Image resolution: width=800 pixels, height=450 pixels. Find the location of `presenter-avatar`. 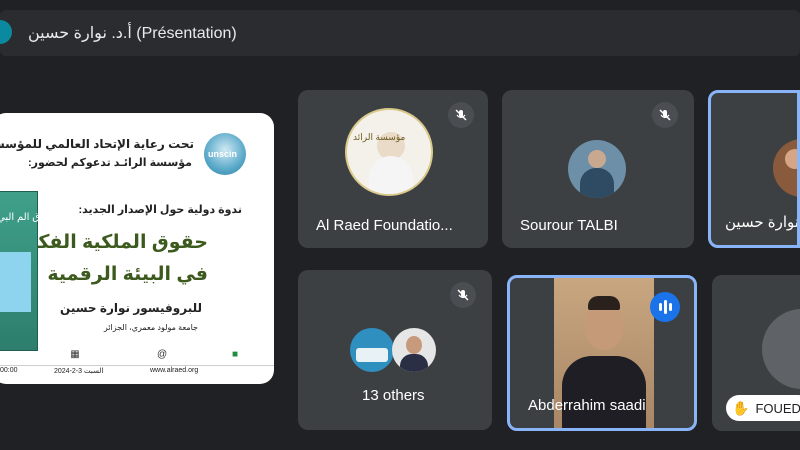

presenter-avatar is located at coordinates (6, 32).